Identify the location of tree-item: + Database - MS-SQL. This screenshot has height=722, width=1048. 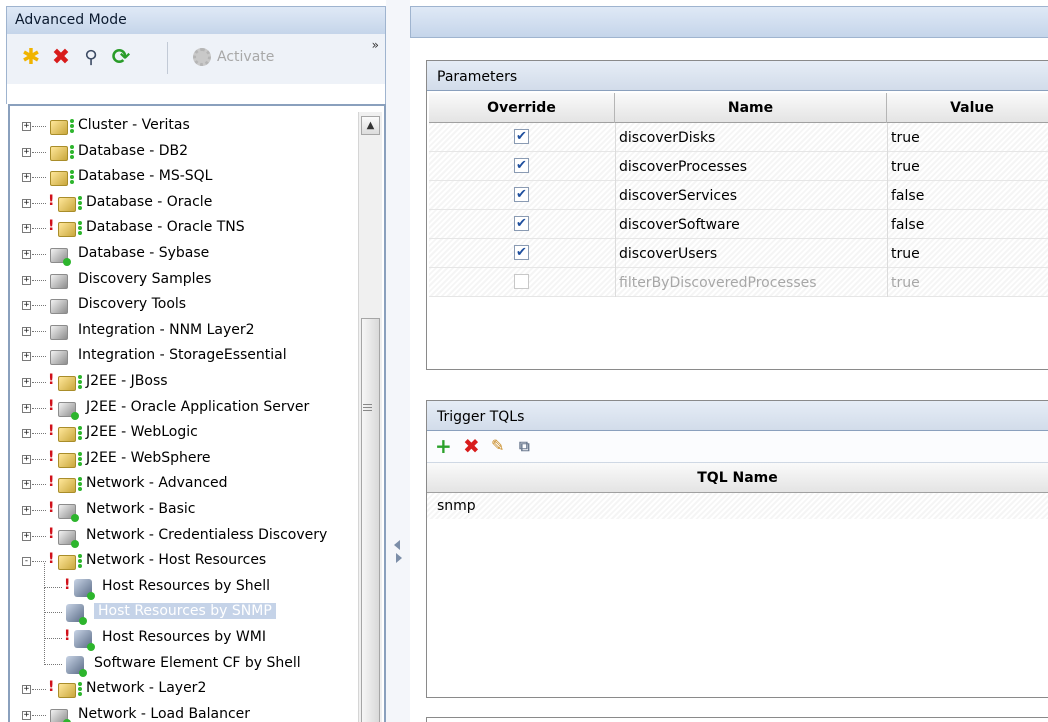
(180, 177).